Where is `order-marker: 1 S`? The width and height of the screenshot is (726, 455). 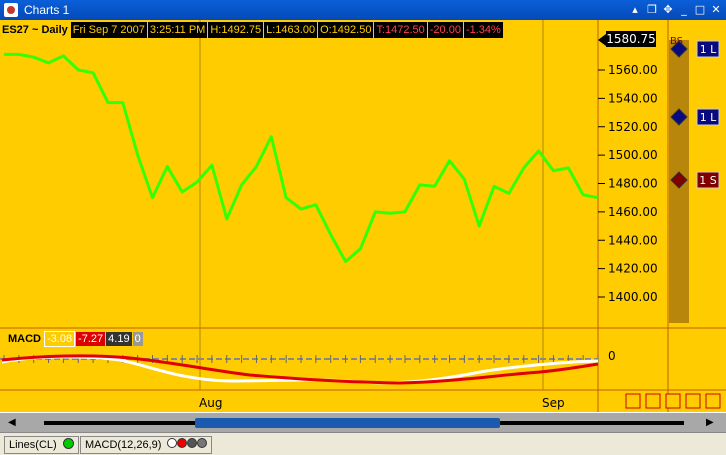 order-marker: 1 S is located at coordinates (695, 180).